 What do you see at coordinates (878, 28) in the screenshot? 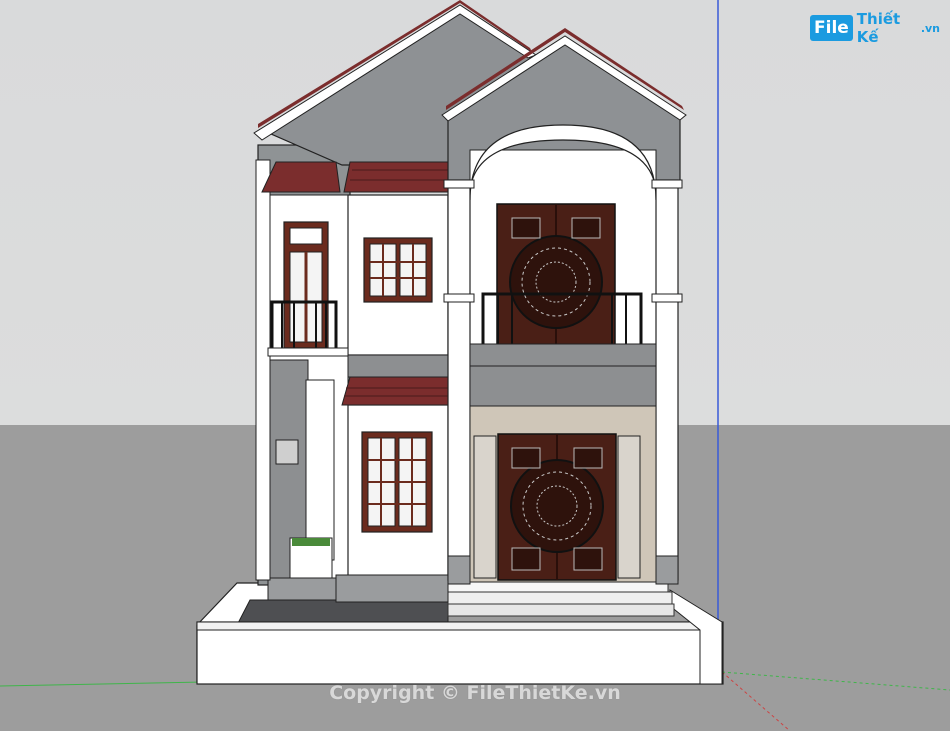
I see `logo-name: Thiết Kế` at bounding box center [878, 28].